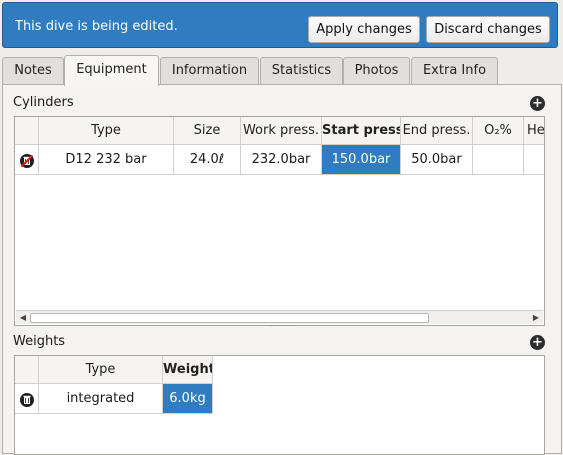 This screenshot has width=563, height=455. I want to click on cylinders-header-work-press: Work press., so click(281, 131).